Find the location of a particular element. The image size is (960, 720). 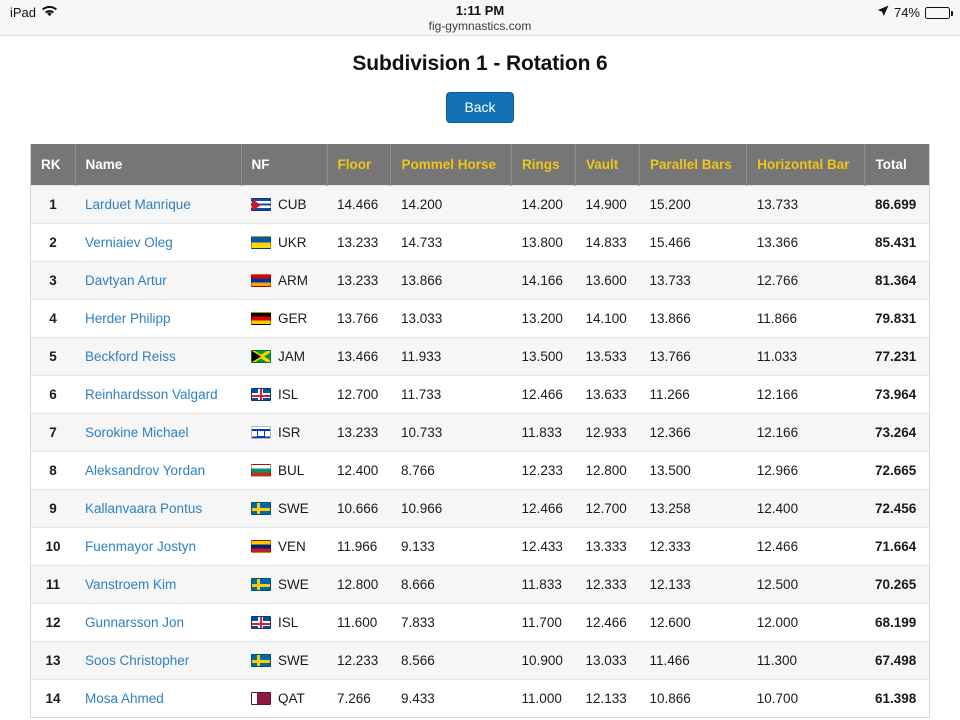

nf-code-label: VEN is located at coordinates (292, 546).